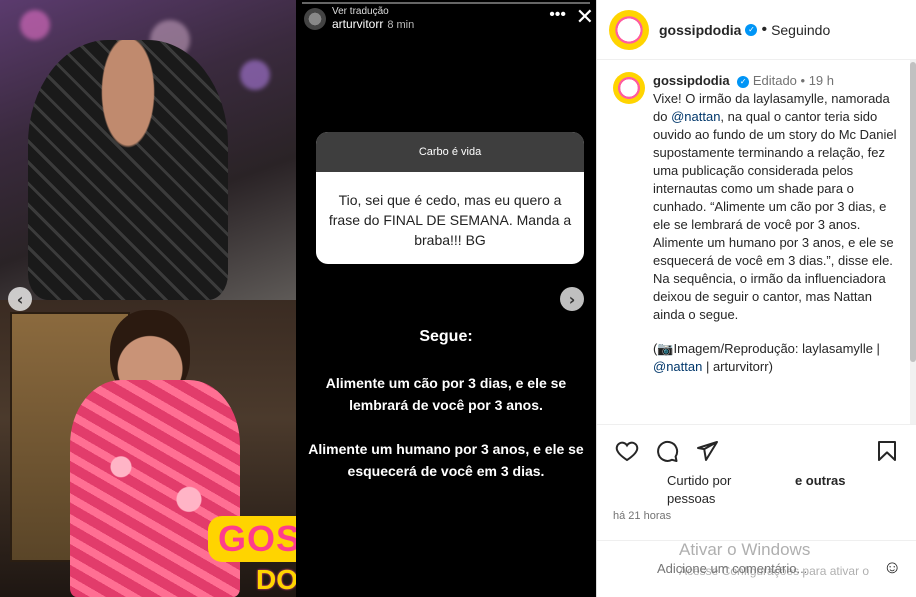 This screenshot has width=916, height=597. What do you see at coordinates (751, 29) in the screenshot?
I see `verified-icon: ✓` at bounding box center [751, 29].